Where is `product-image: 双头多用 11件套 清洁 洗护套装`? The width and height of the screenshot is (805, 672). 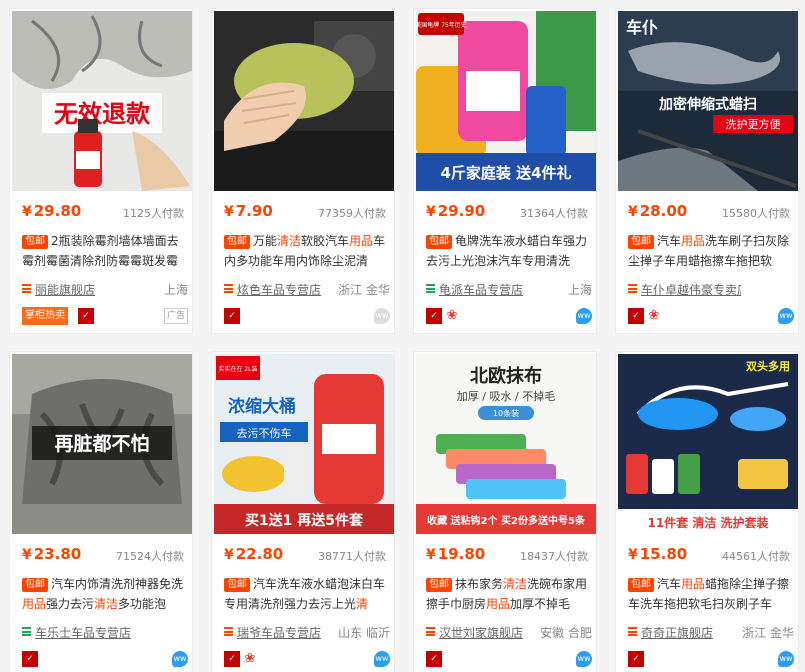 product-image: 双头多用 11件套 清洁 洗护套装 is located at coordinates (708, 444).